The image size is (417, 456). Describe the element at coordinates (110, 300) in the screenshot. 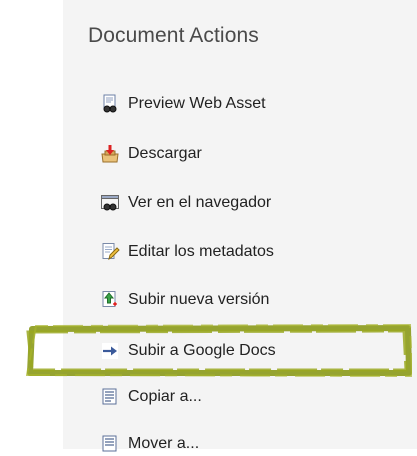

I see `upload-new-version-icon` at that location.